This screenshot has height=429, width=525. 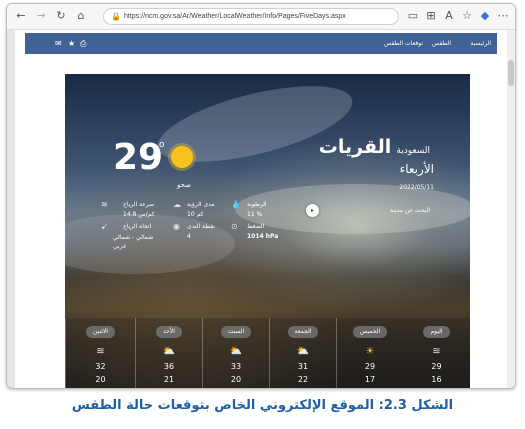 What do you see at coordinates (81, 16) in the screenshot?
I see `home-icon: ⌂` at bounding box center [81, 16].